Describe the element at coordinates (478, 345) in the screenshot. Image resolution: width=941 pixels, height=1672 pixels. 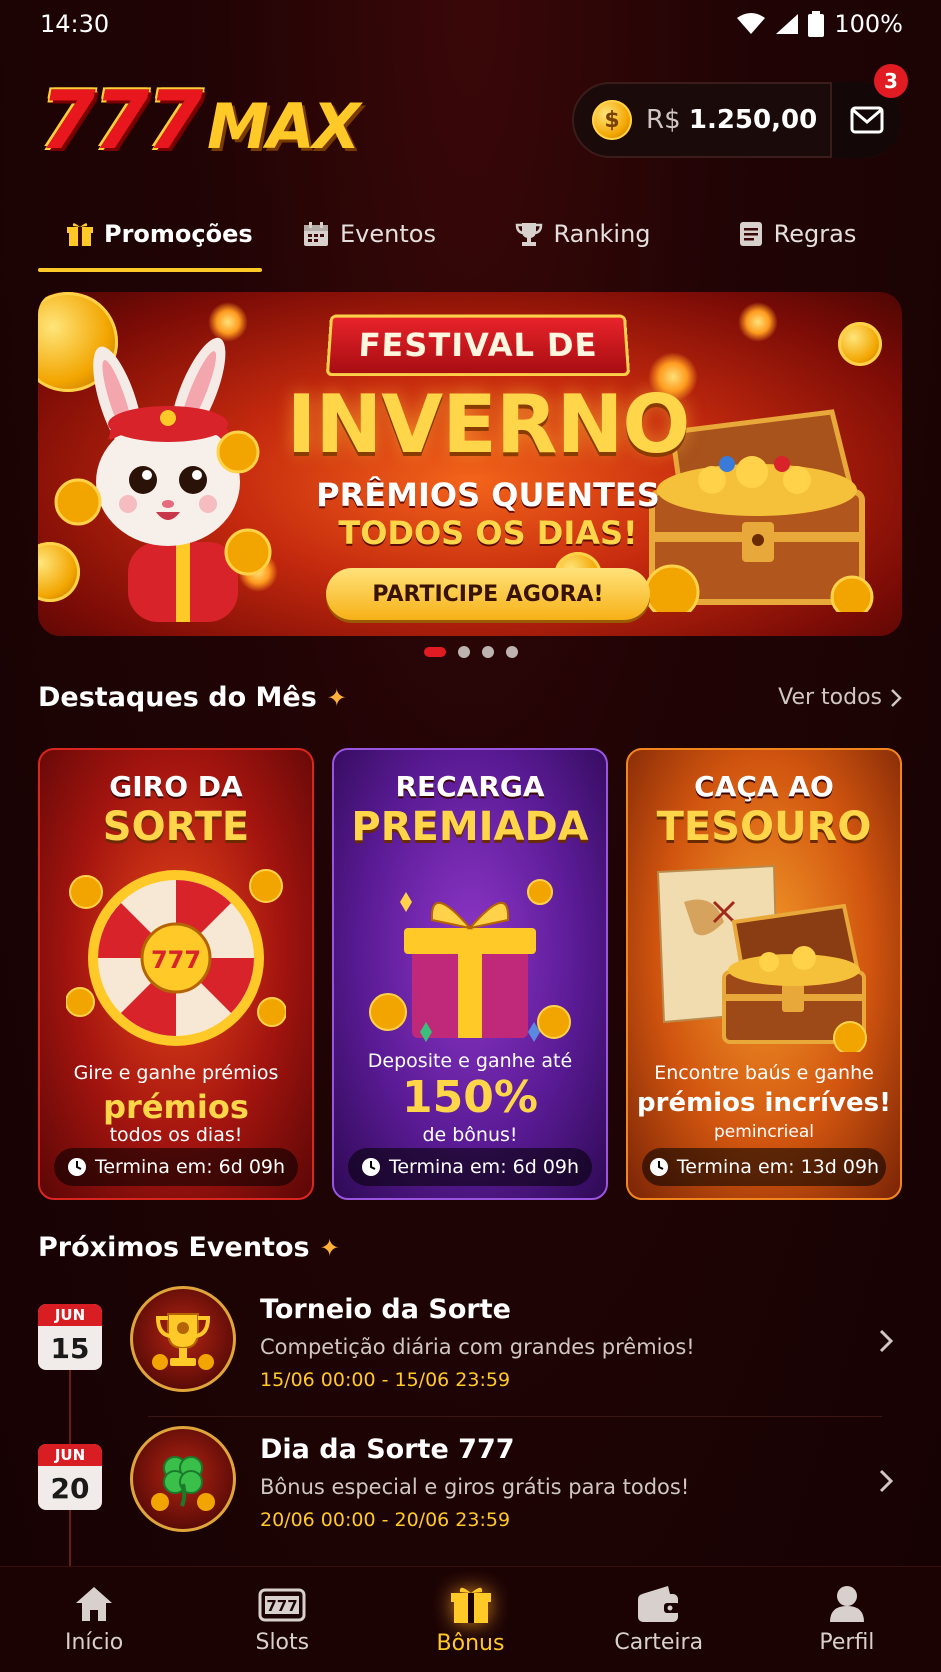
I see `banner-ribbon: FESTIVAL DE` at that location.